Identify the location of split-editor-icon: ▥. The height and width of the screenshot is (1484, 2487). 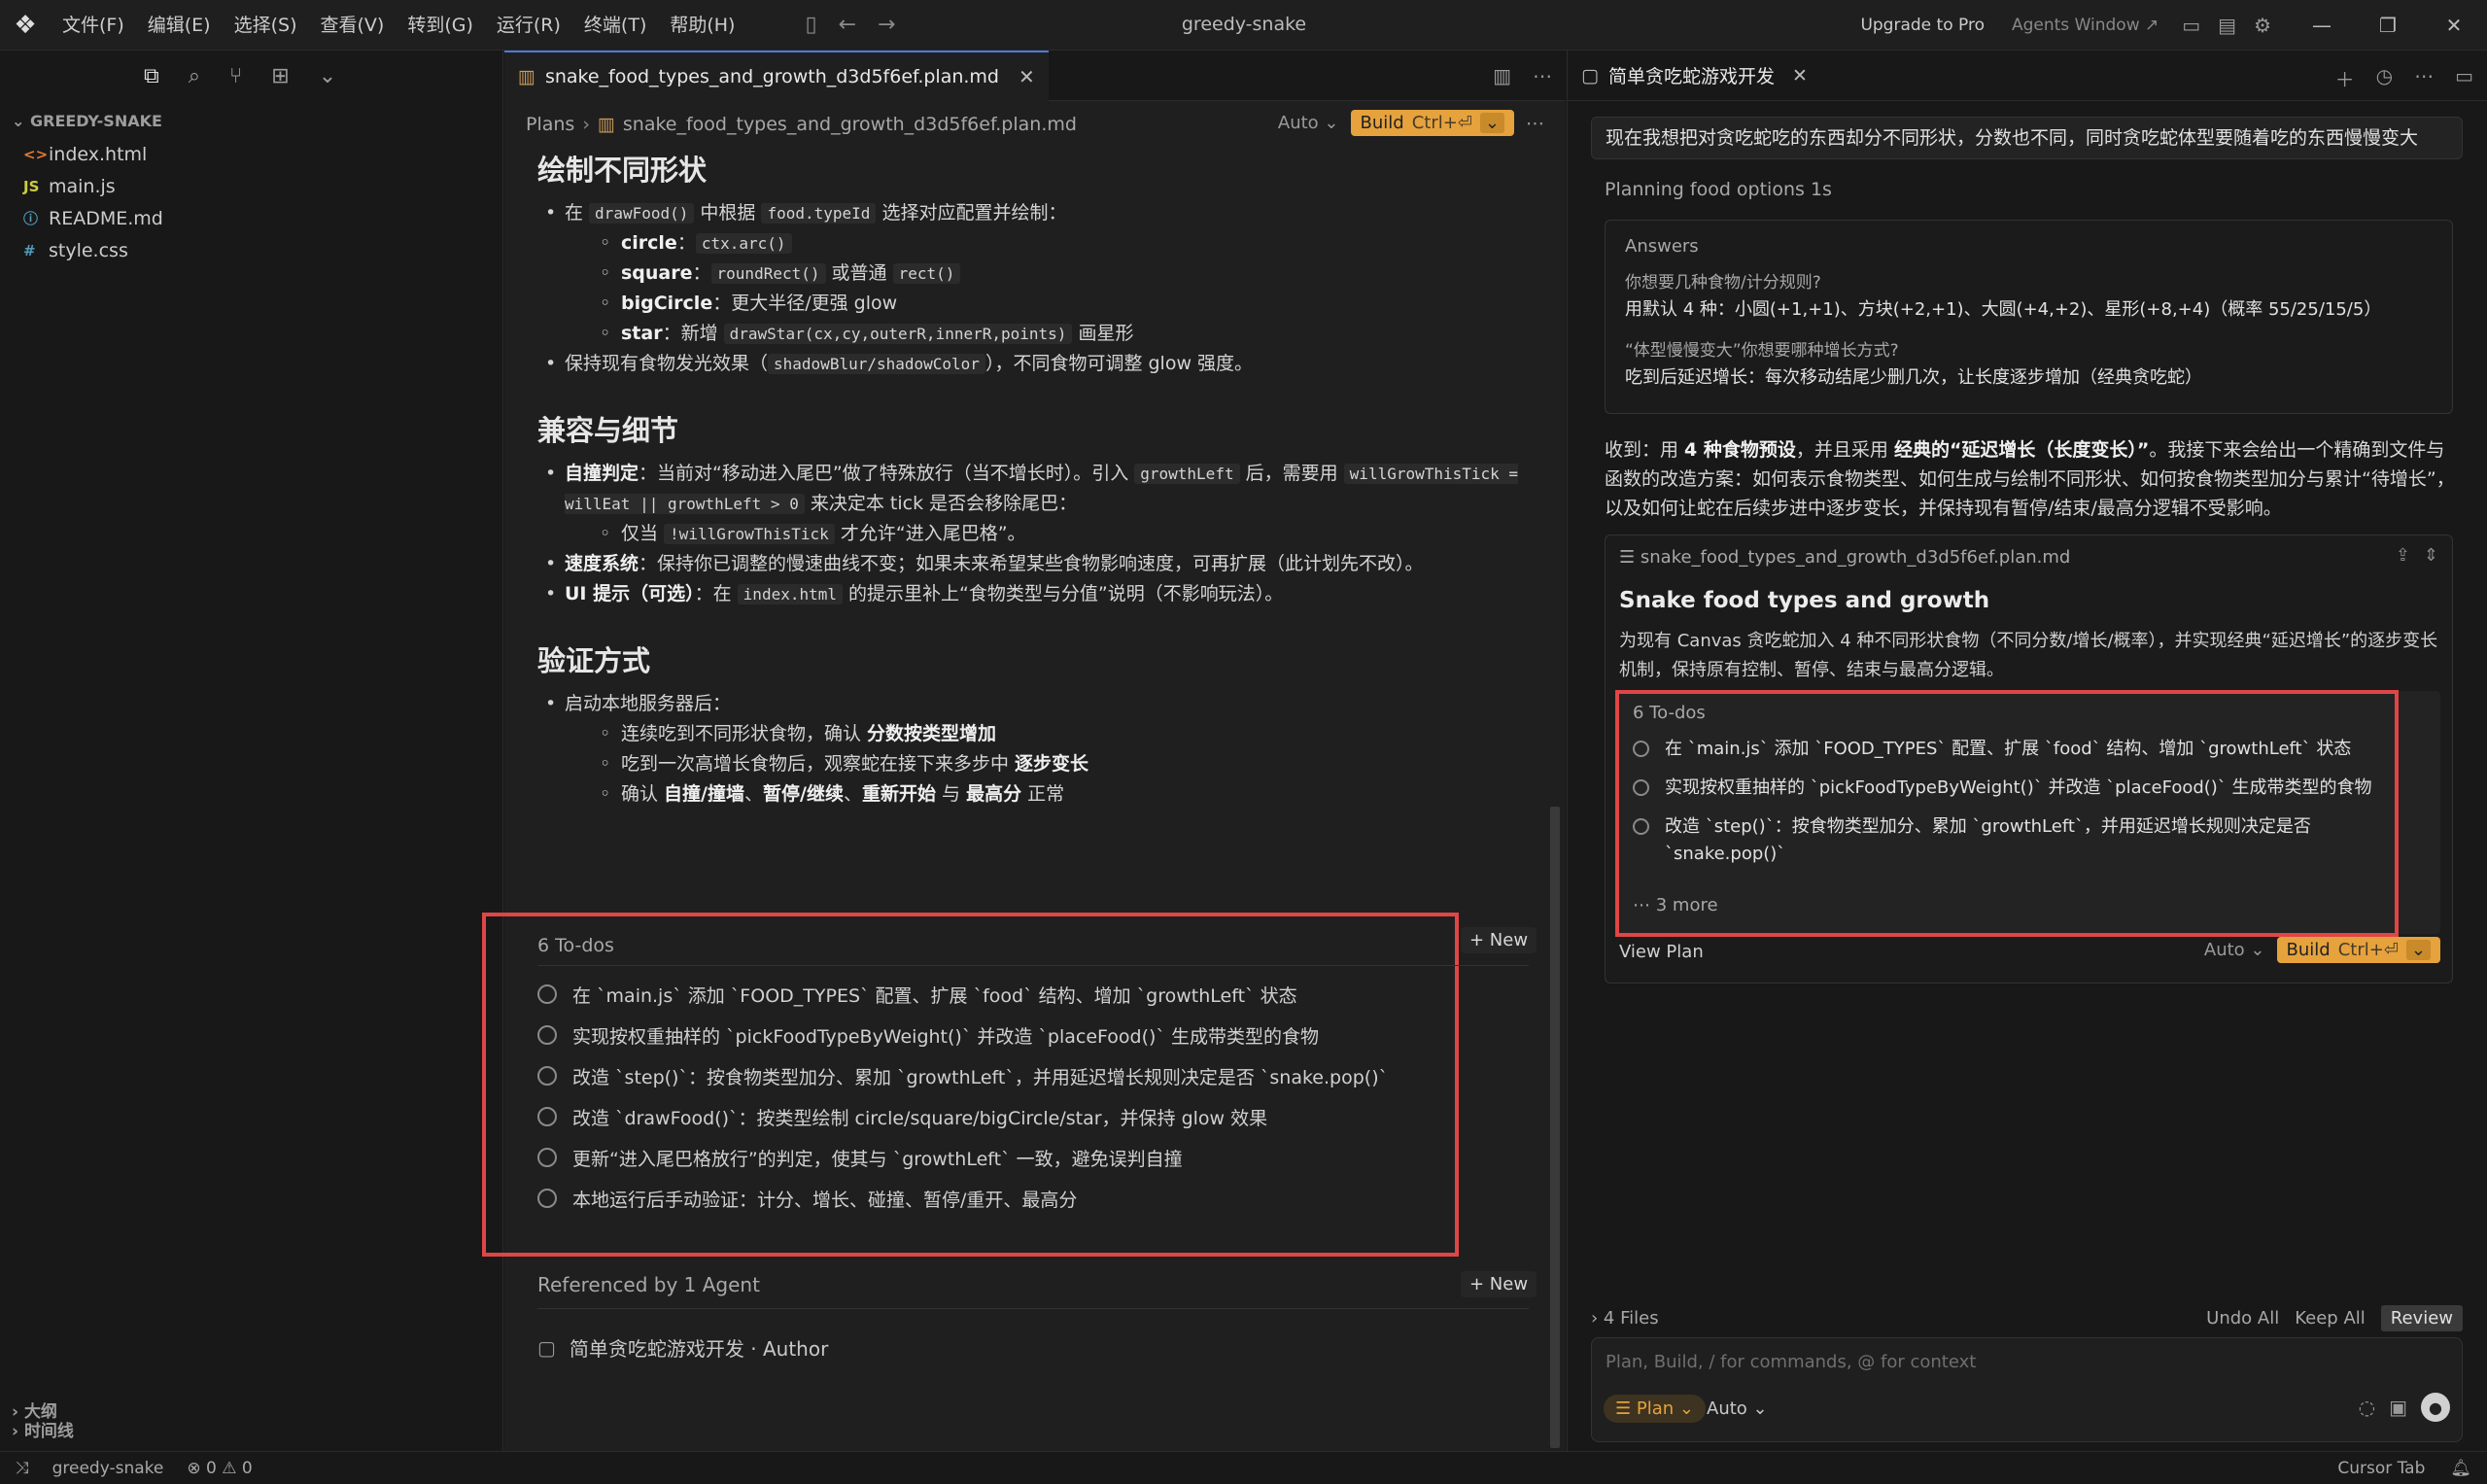
(1502, 75).